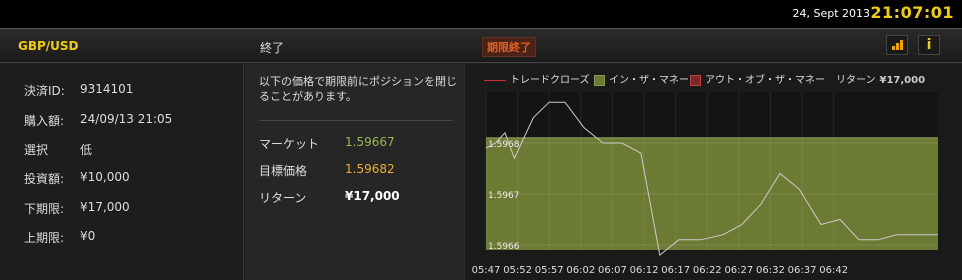  Describe the element at coordinates (44, 121) in the screenshot. I see `detail-label: 購入額:` at that location.